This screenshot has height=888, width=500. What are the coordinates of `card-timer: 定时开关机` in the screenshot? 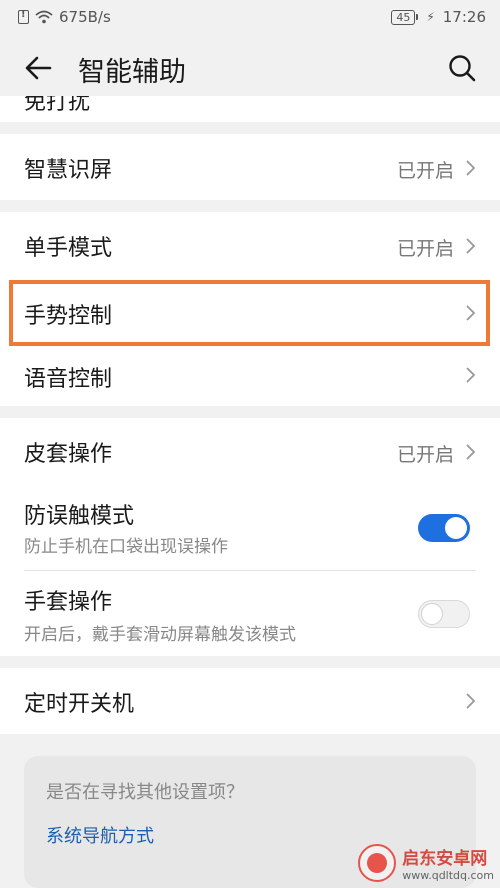 It's located at (250, 701).